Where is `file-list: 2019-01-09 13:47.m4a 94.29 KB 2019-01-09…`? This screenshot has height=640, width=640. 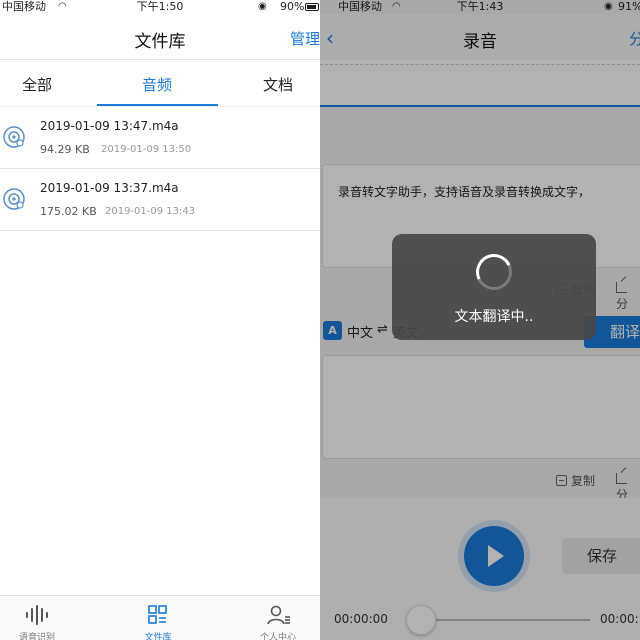 file-list: 2019-01-09 13:47.m4a 94.29 KB 2019-01-09… is located at coordinates (160, 169).